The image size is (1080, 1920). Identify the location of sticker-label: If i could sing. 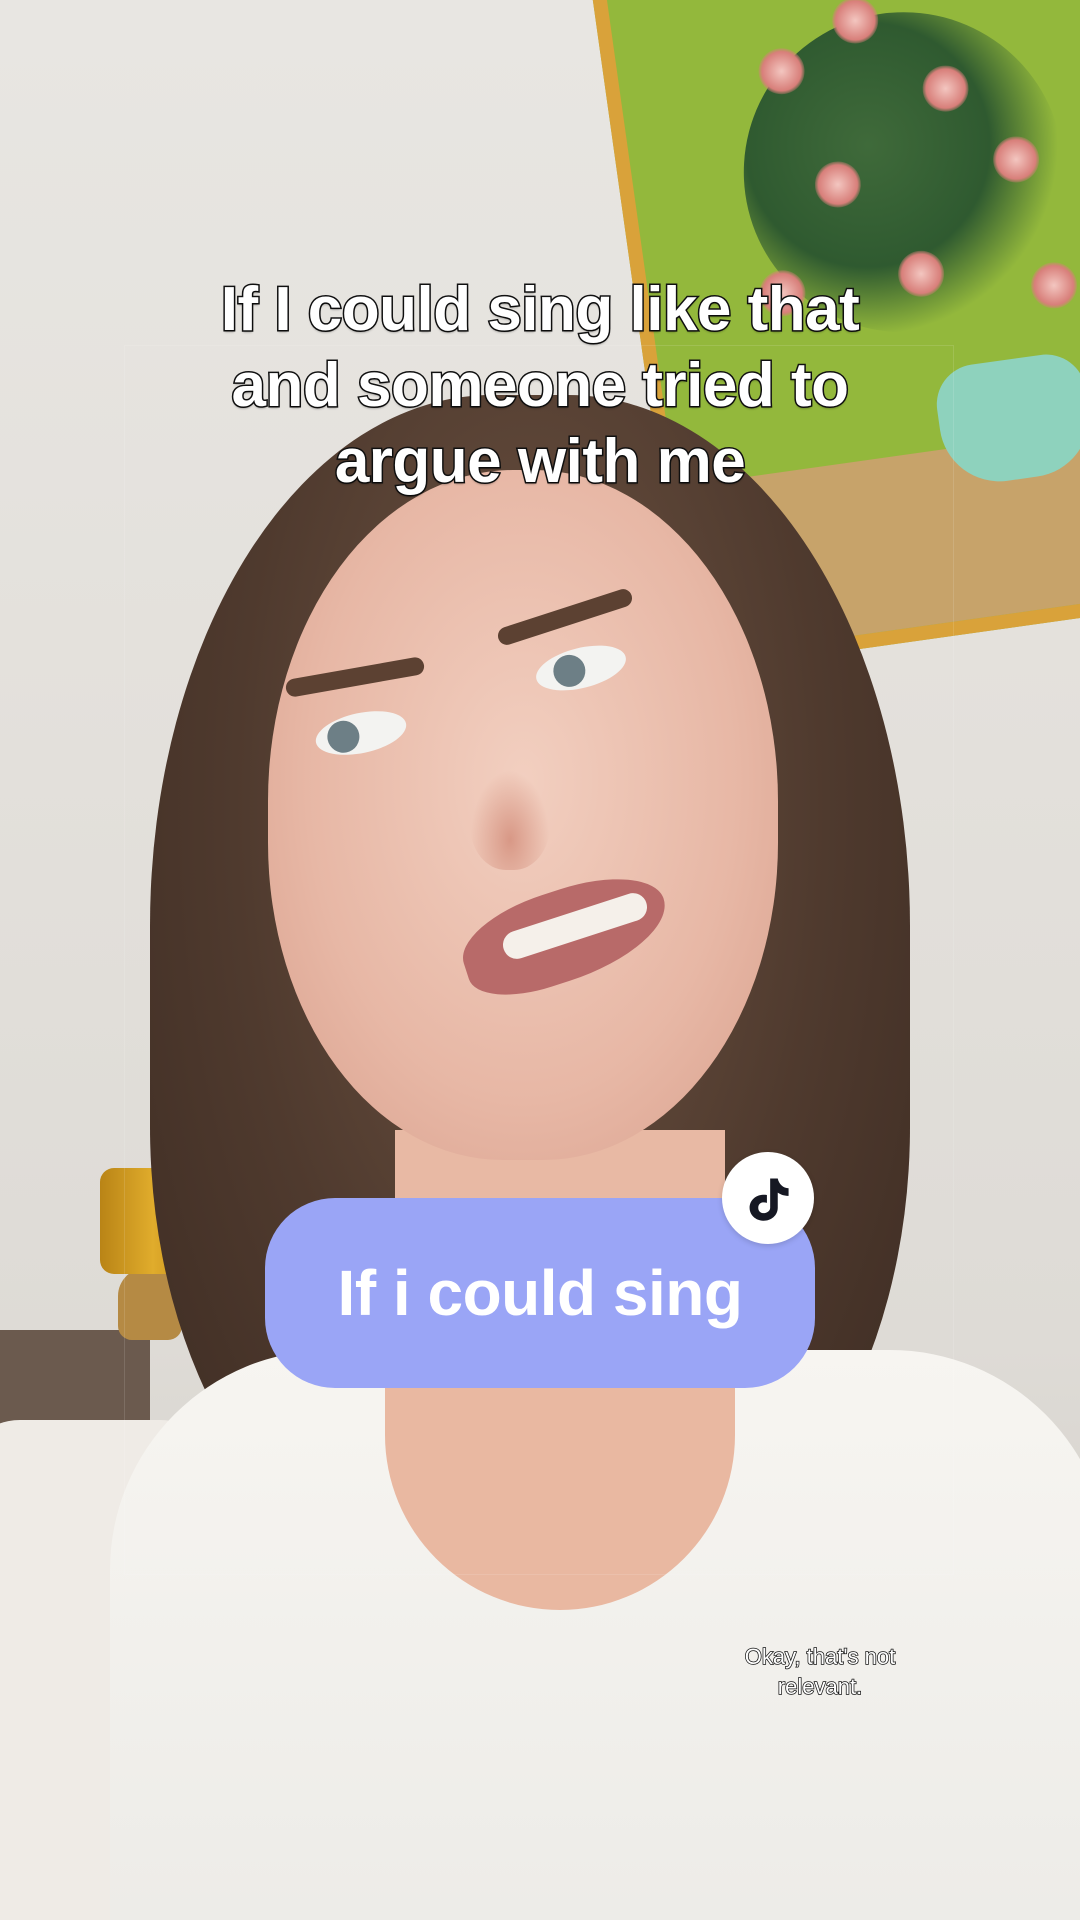
(540, 1293).